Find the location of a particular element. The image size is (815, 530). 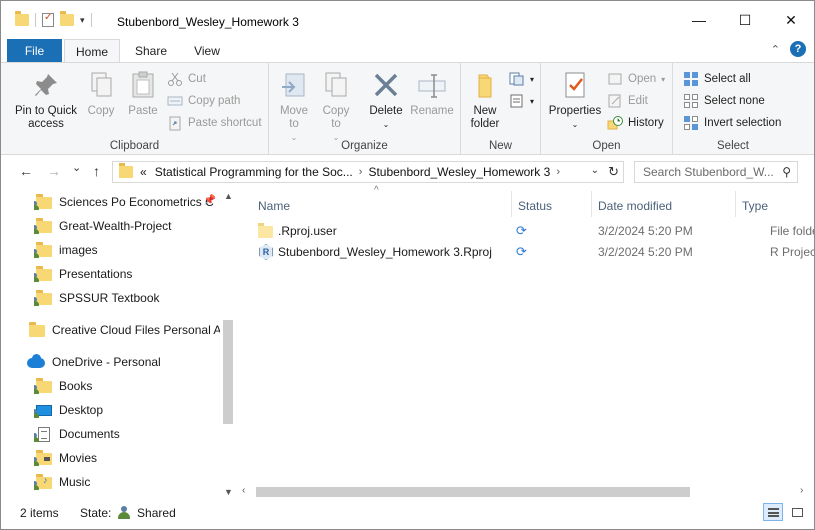

edit-icon is located at coordinates (615, 101).